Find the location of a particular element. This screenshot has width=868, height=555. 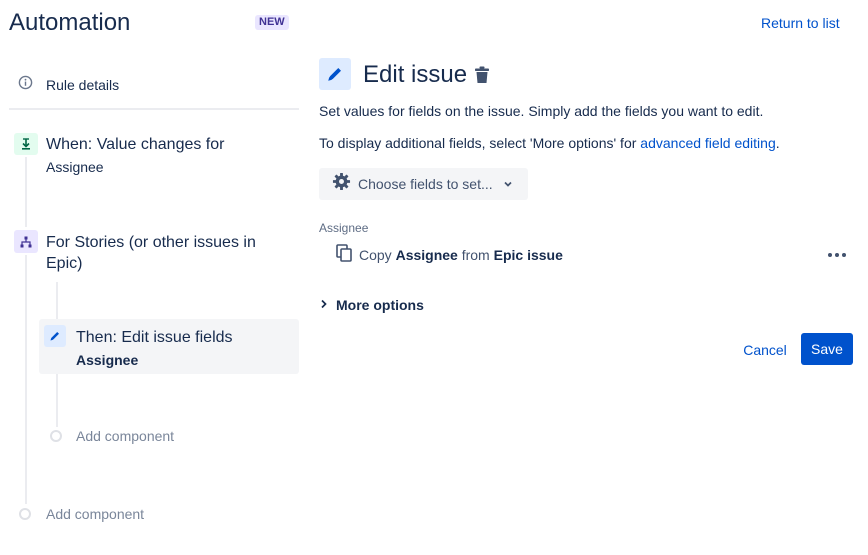

info-icon is located at coordinates (25, 85).